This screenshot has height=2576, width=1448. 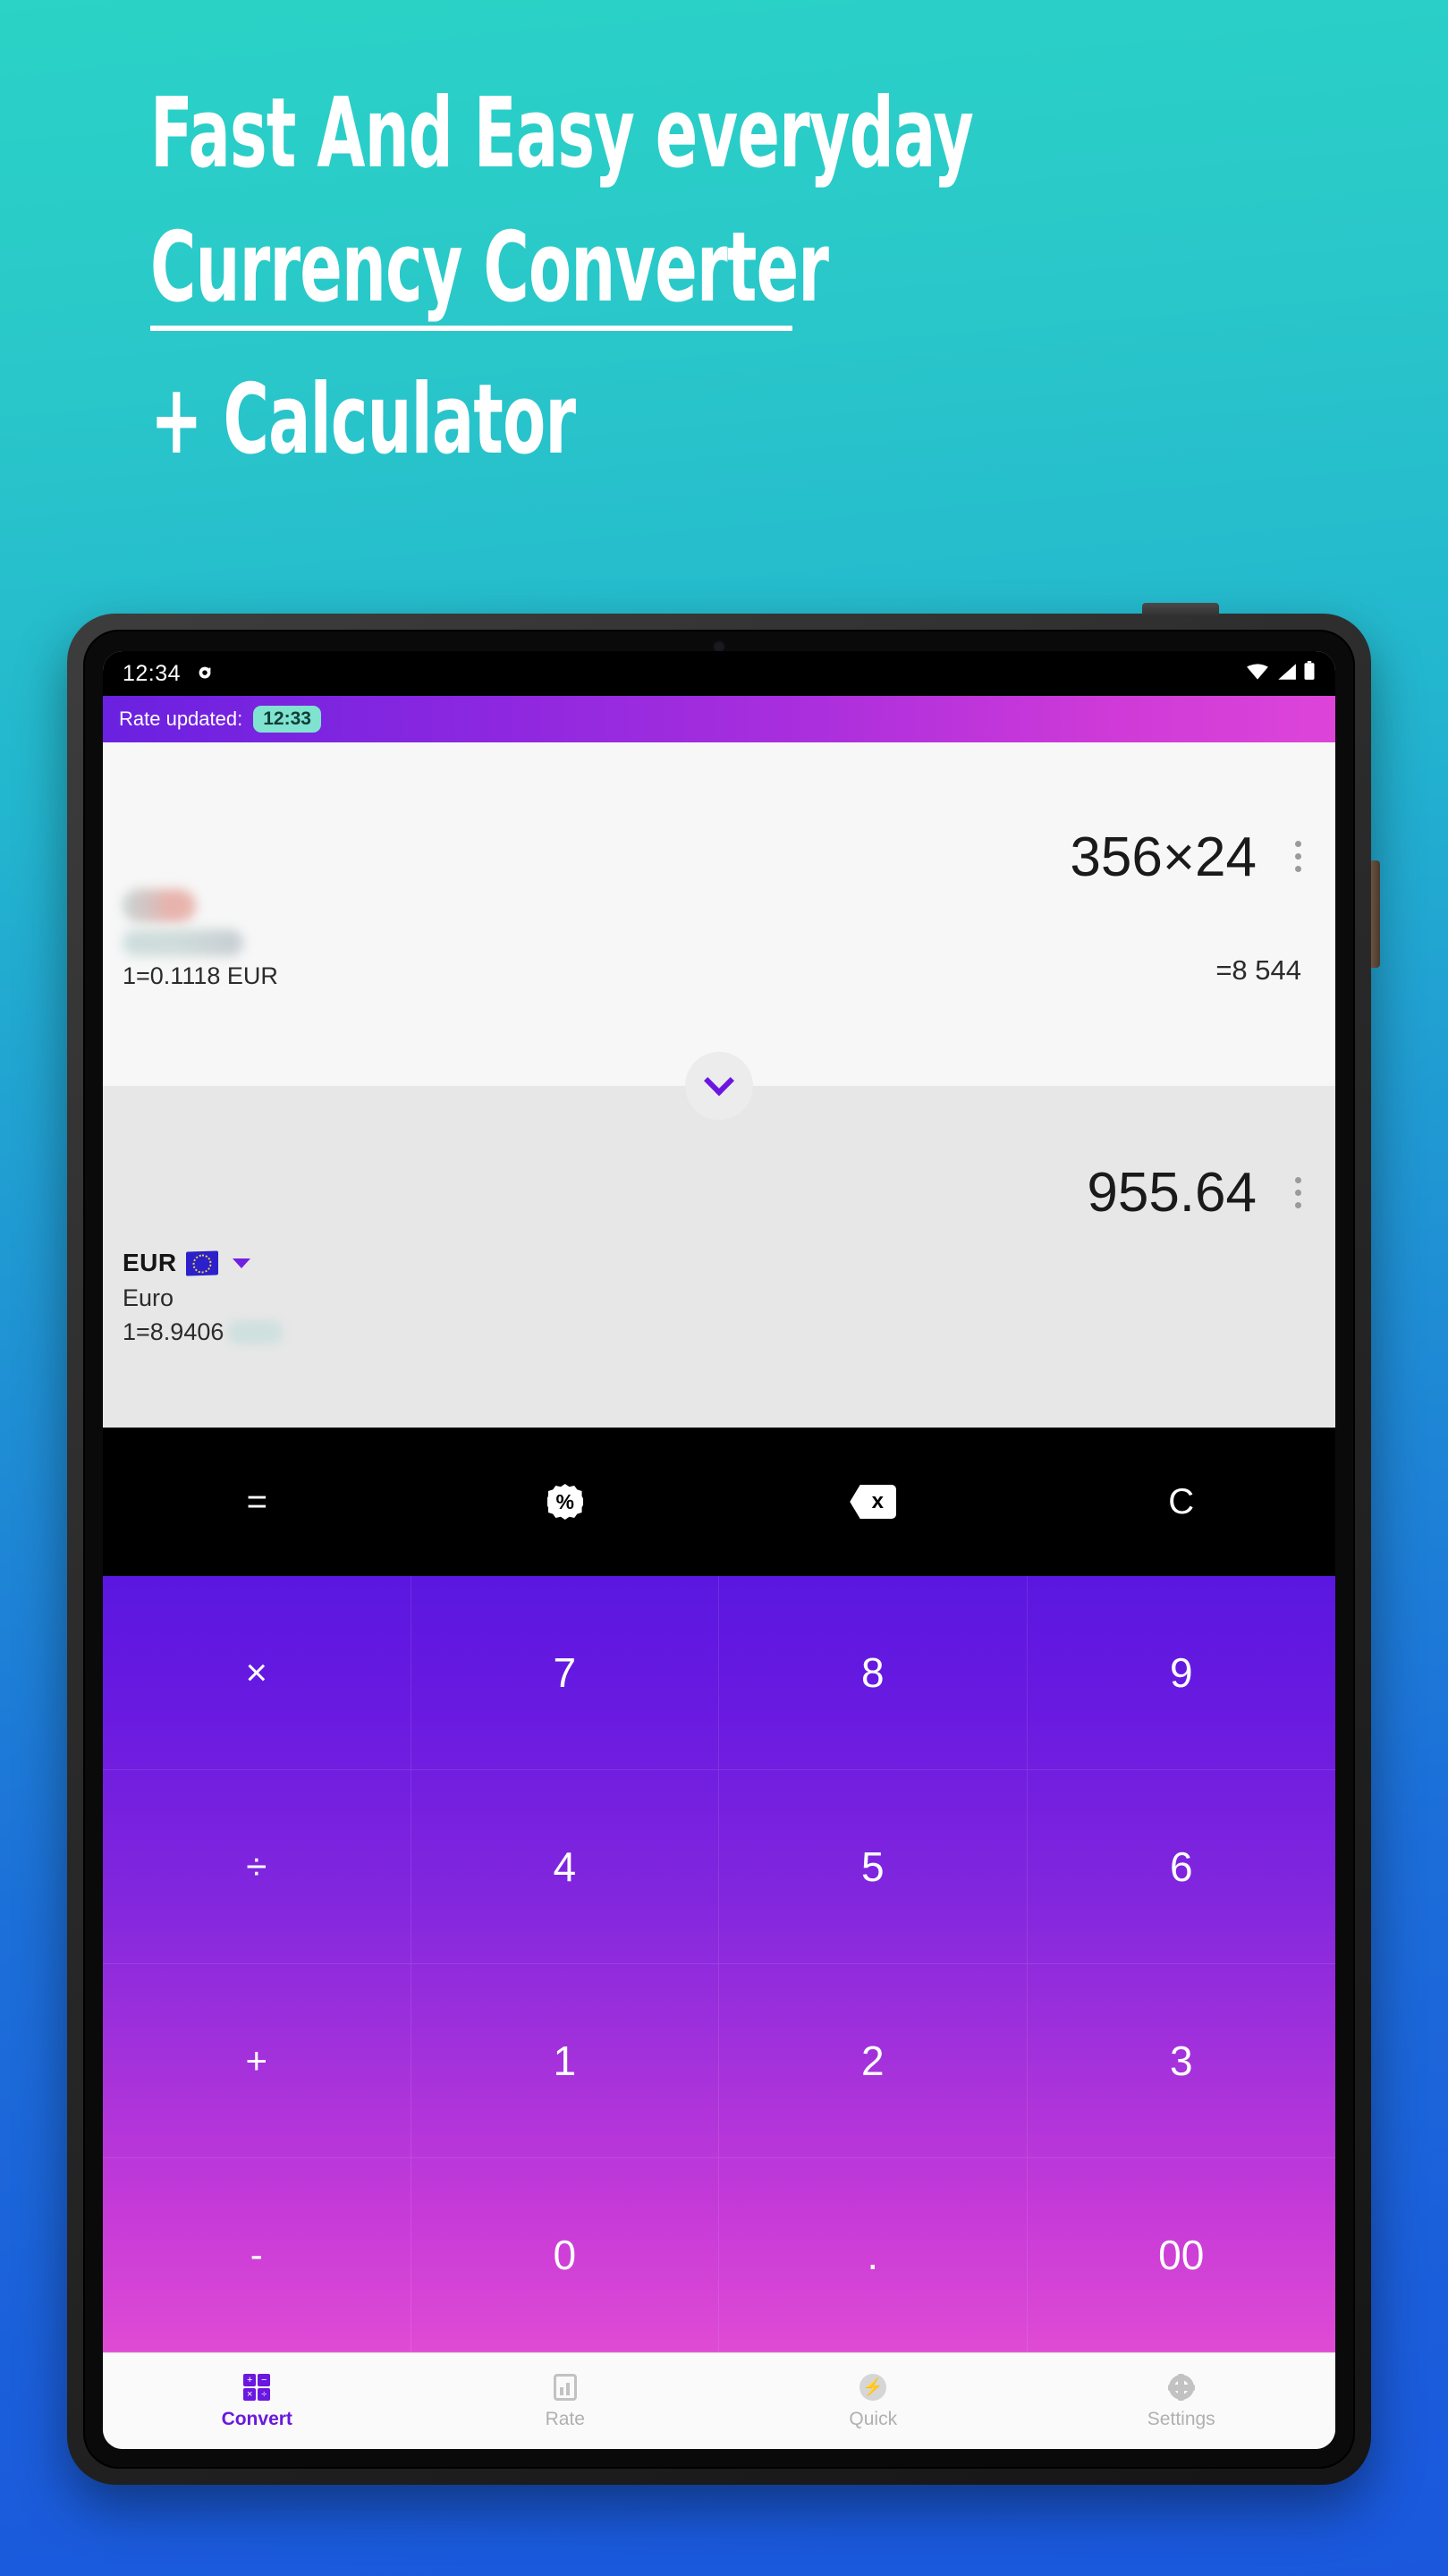 I want to click on clear-icon: C, so click(x=1181, y=1501).